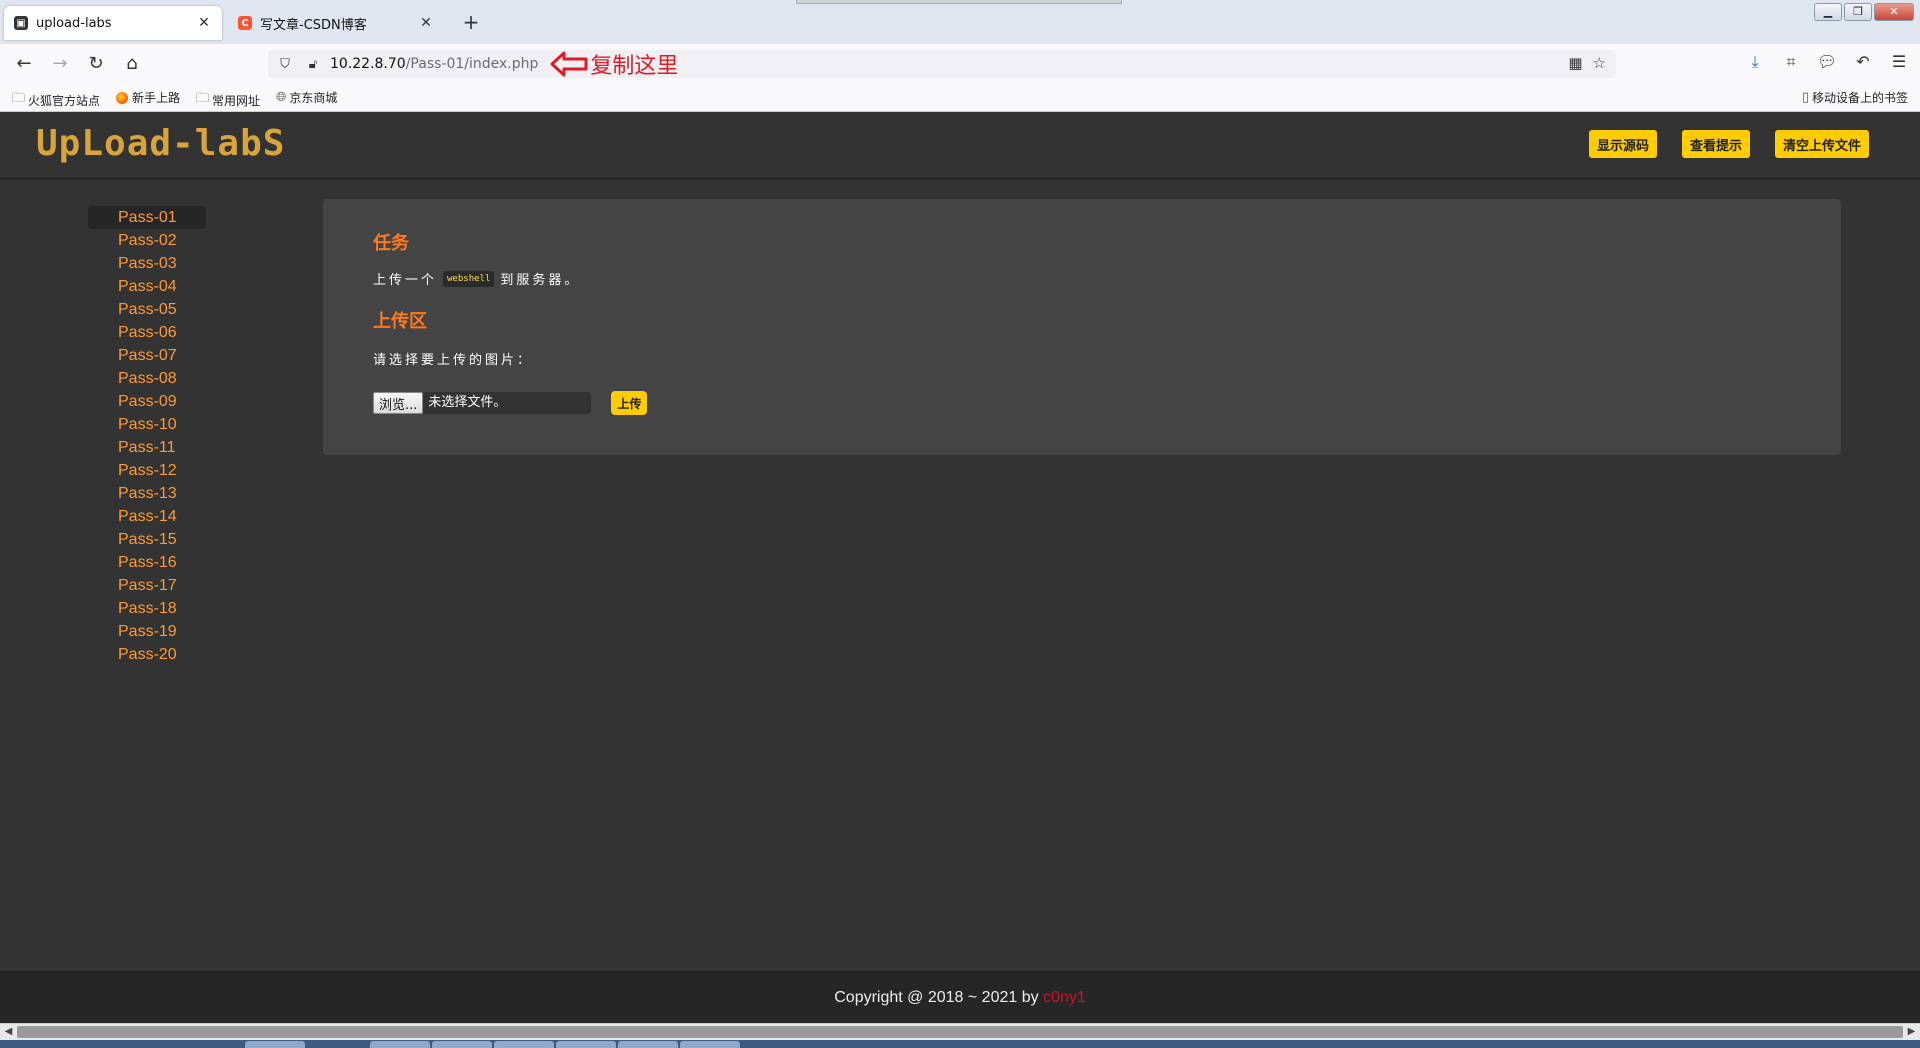 The image size is (1920, 1048). What do you see at coordinates (400, 321) in the screenshot?
I see `upload-title: 上传区` at bounding box center [400, 321].